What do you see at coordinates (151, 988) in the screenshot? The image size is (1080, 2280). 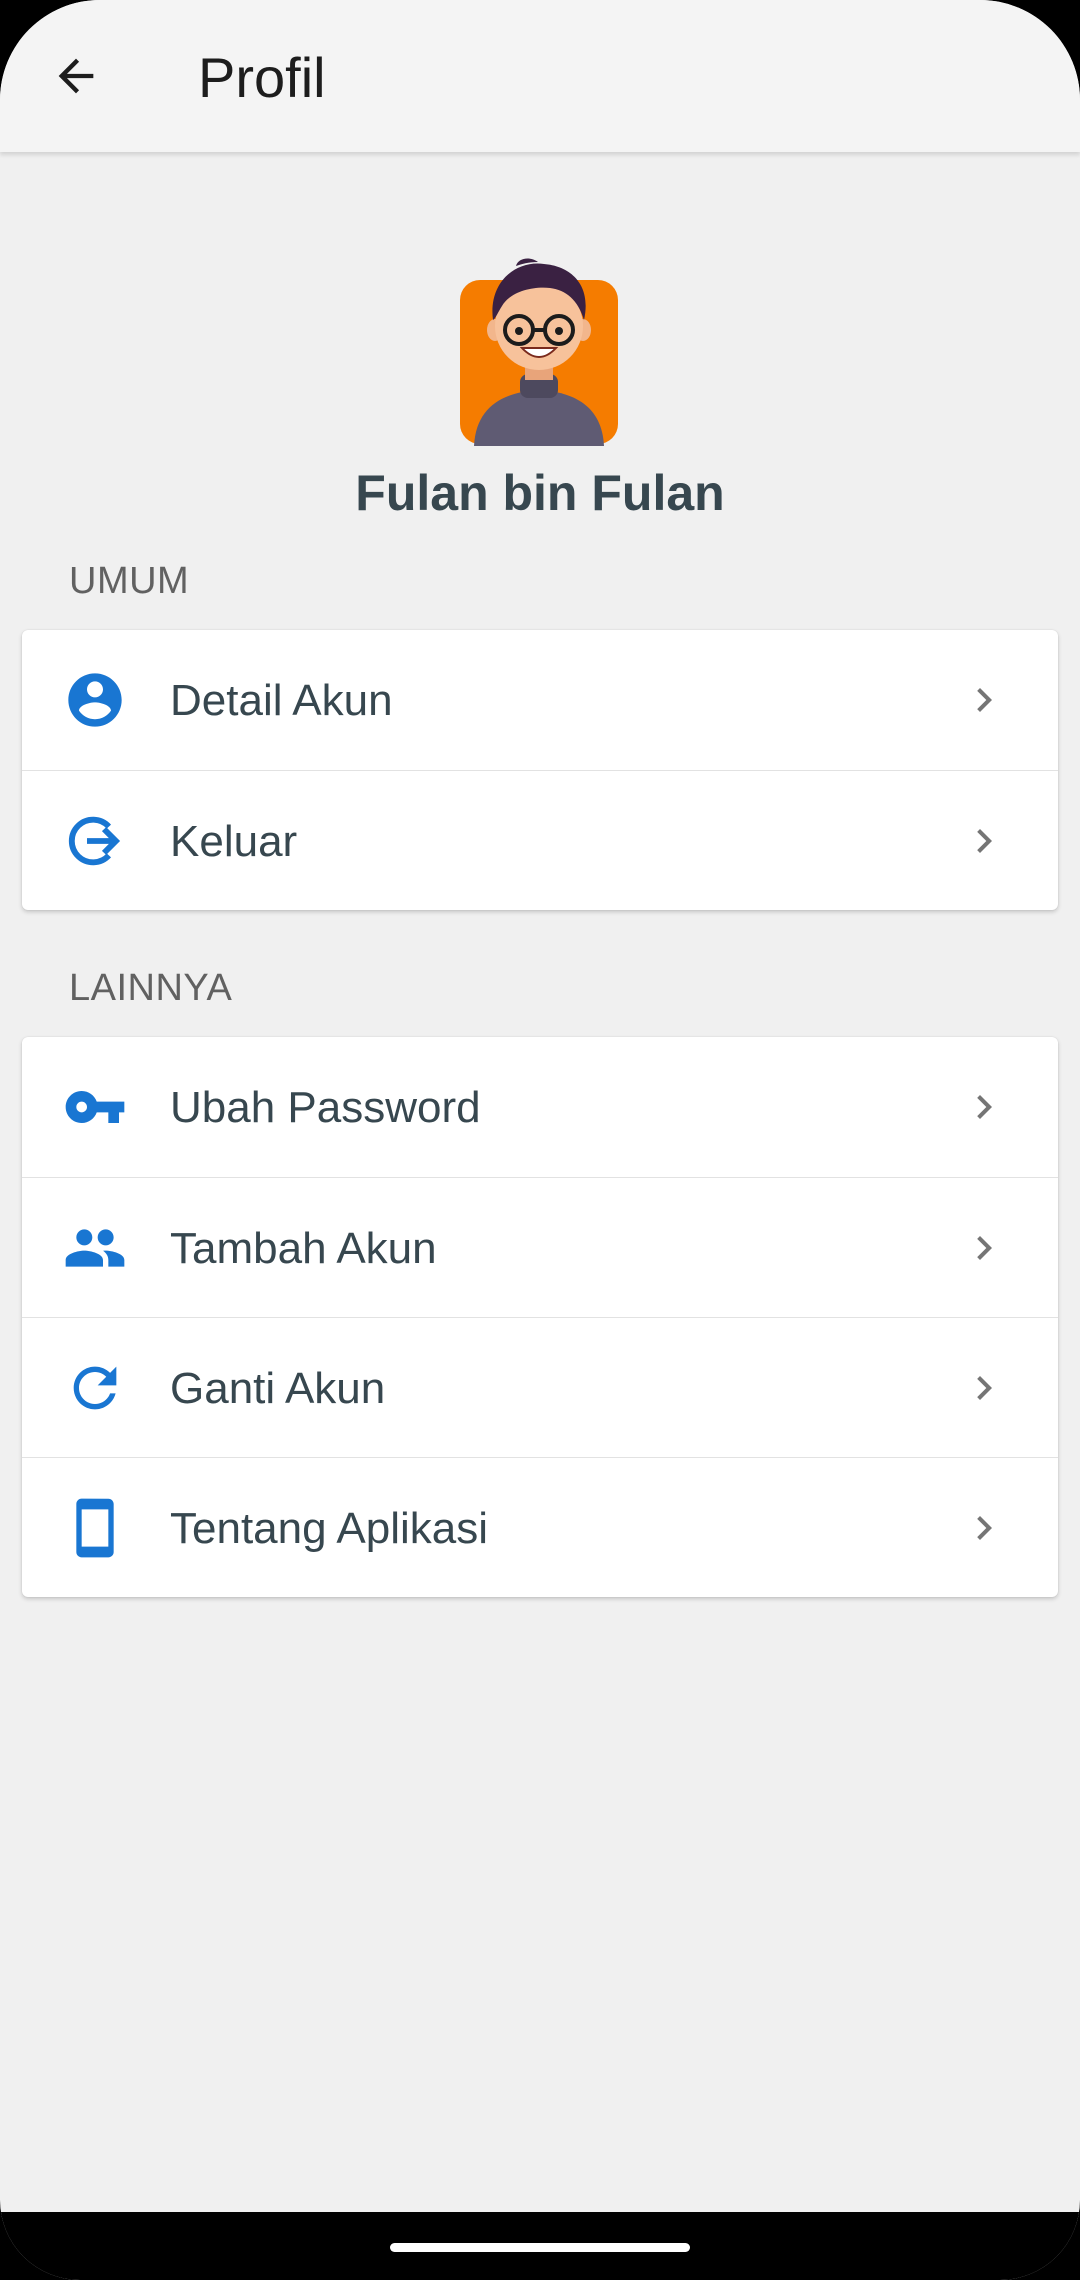 I see `section-header-lainnya: LAINNYA` at bounding box center [151, 988].